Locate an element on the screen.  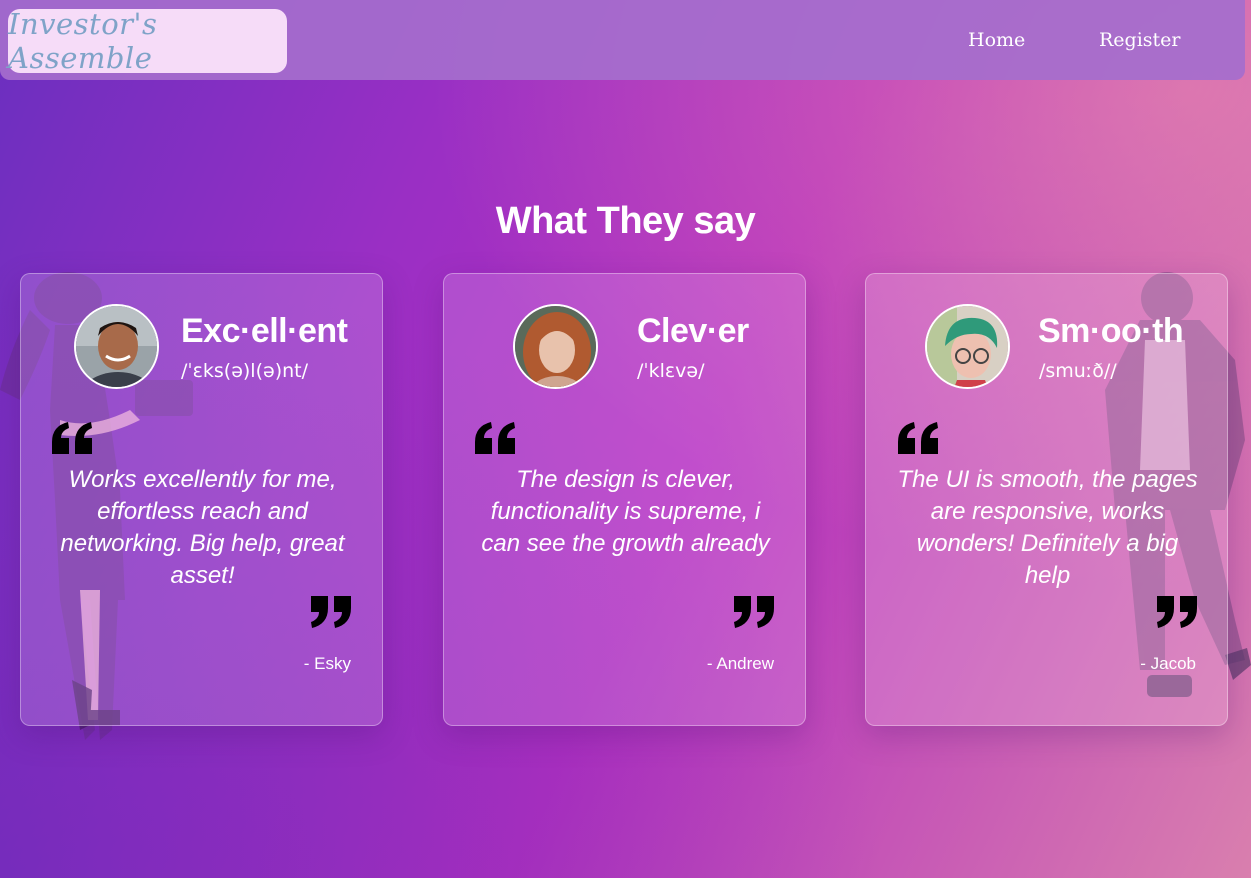
avatar-woman-icon is located at coordinates (555, 346).